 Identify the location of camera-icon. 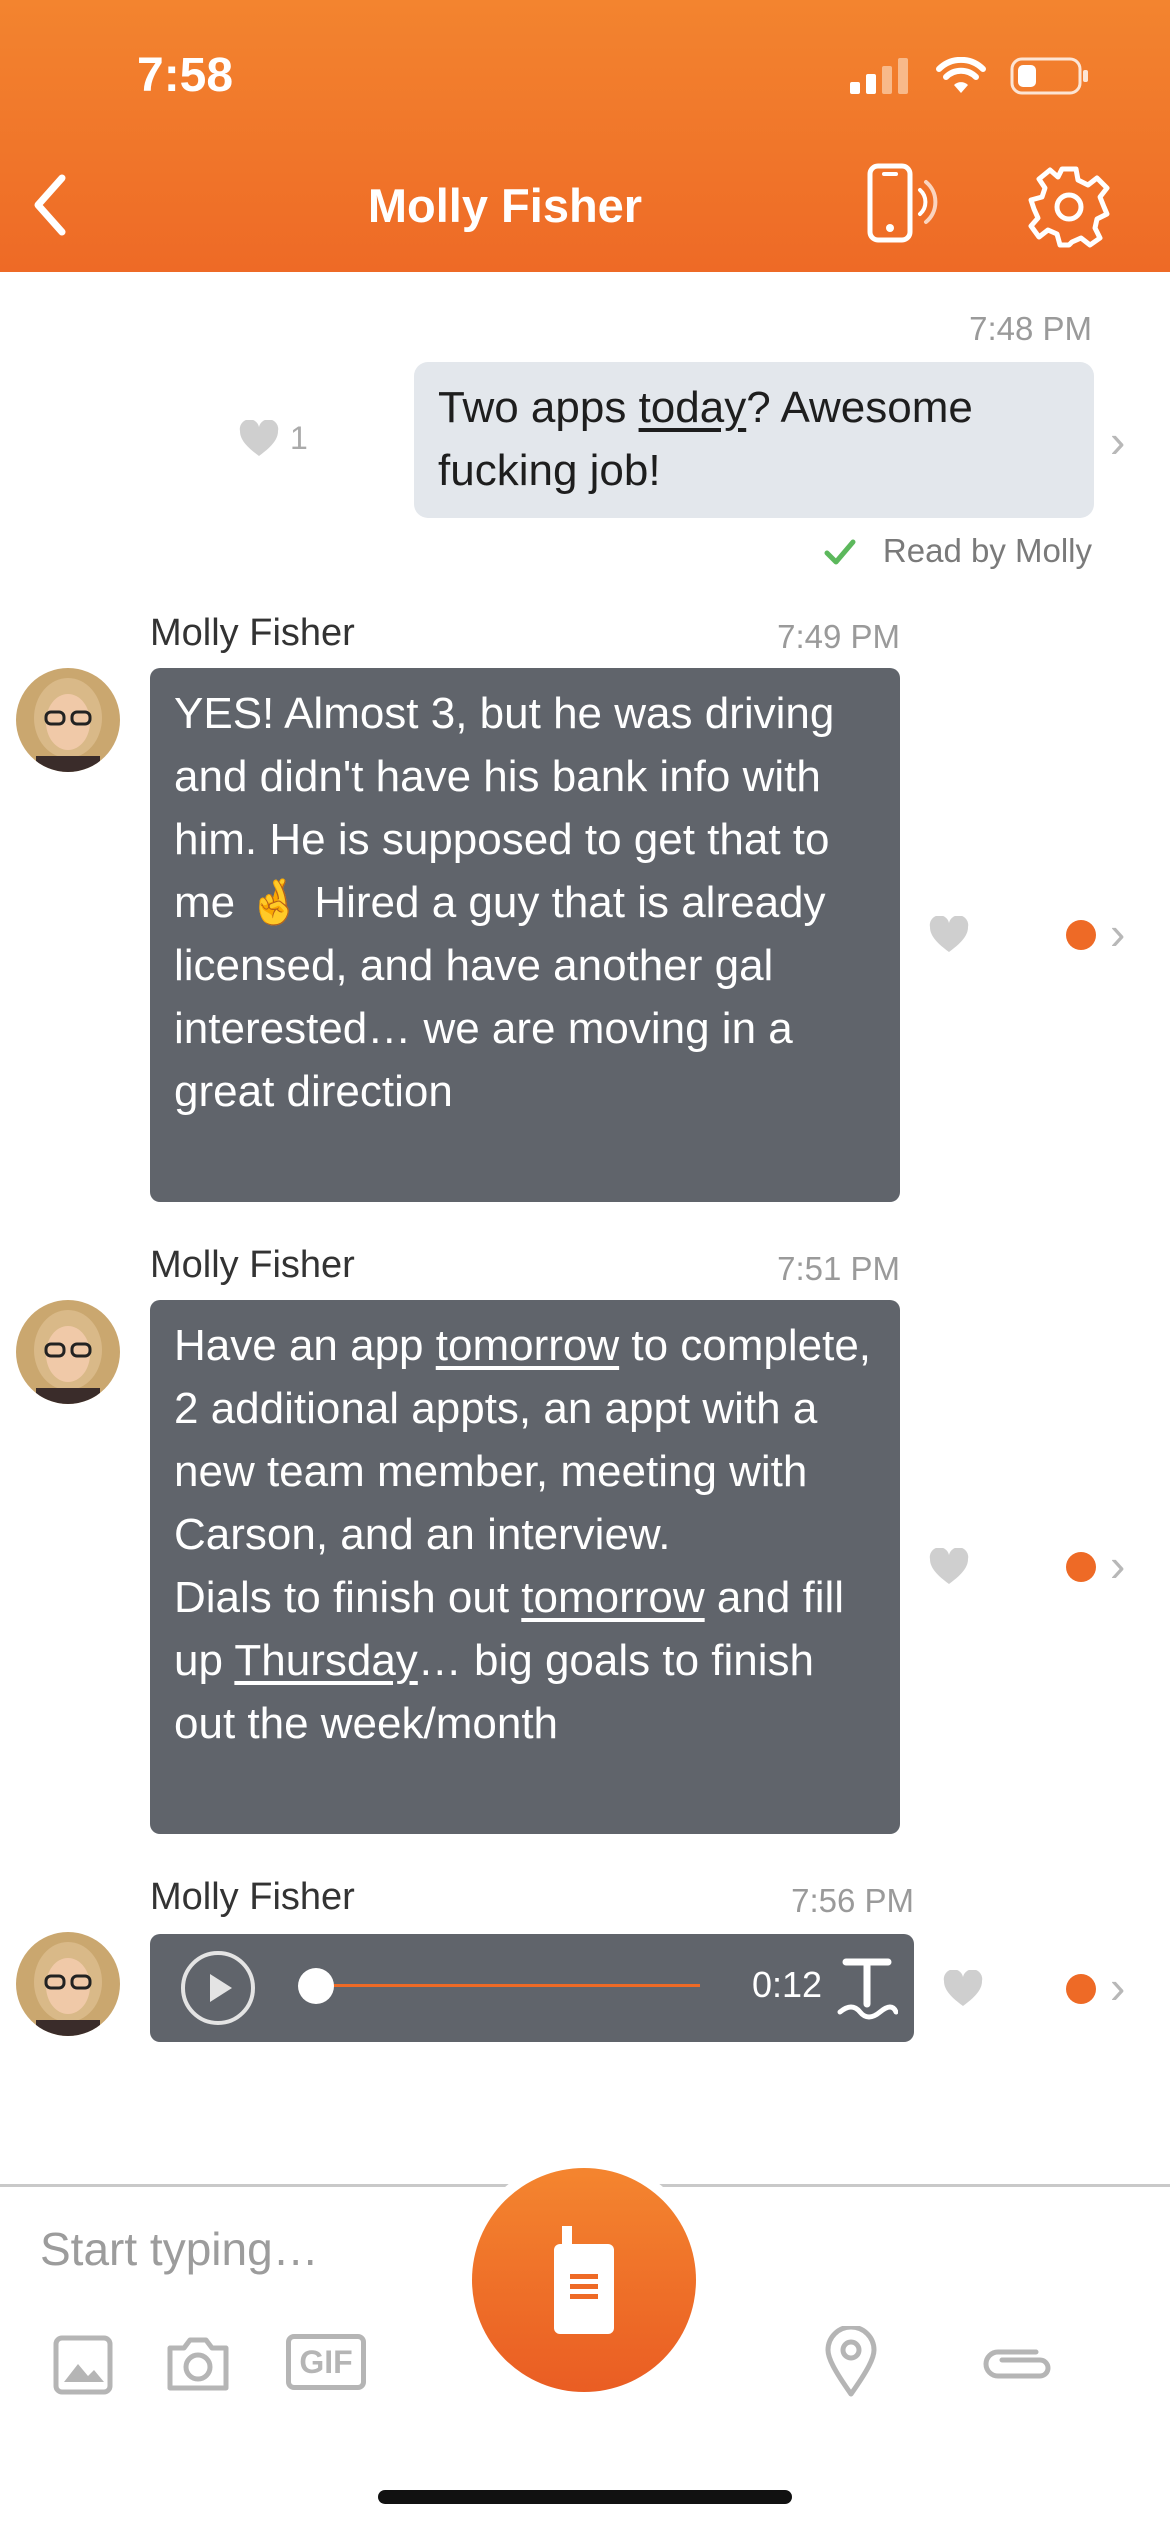
(198, 2364).